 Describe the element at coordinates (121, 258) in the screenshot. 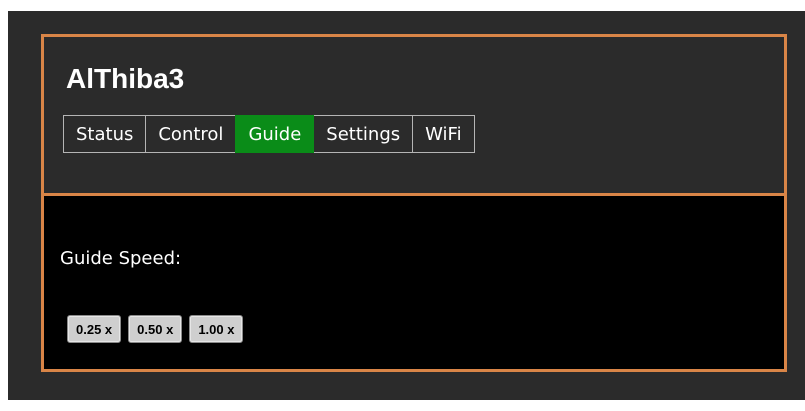

I see `guide-speed-label: Guide Speed:` at that location.